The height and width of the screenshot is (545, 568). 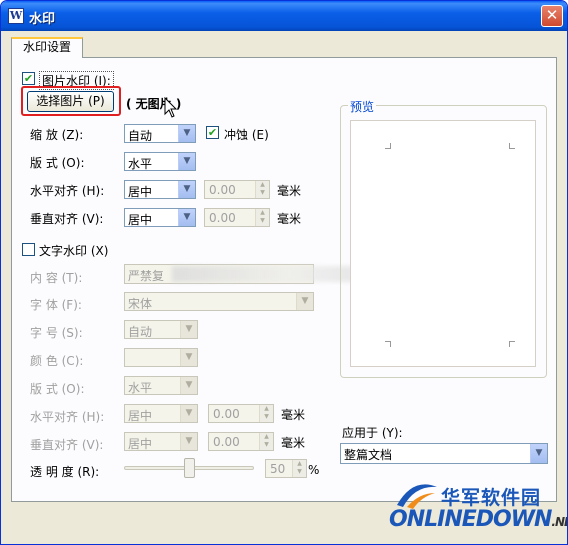 What do you see at coordinates (286, 468) in the screenshot?
I see `transparency-spinner: 50 ▲ ▼` at bounding box center [286, 468].